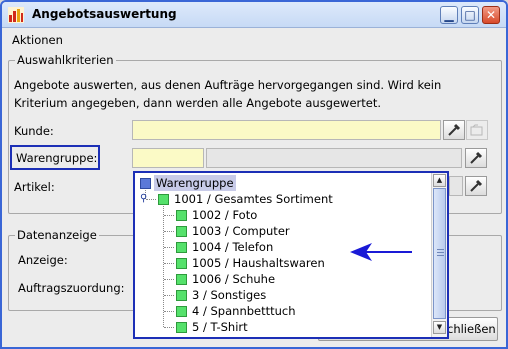 The width and height of the screenshot is (508, 349). What do you see at coordinates (34, 187) in the screenshot?
I see `artikel-label: Artikel:` at bounding box center [34, 187].